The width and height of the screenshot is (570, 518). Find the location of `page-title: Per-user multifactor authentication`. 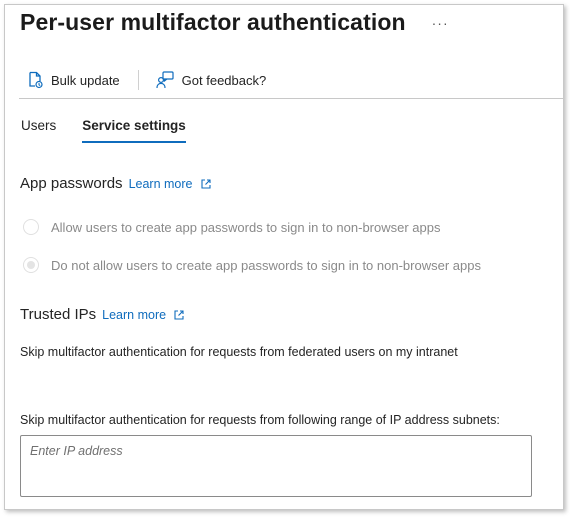

page-title: Per-user multifactor authentication is located at coordinates (213, 22).